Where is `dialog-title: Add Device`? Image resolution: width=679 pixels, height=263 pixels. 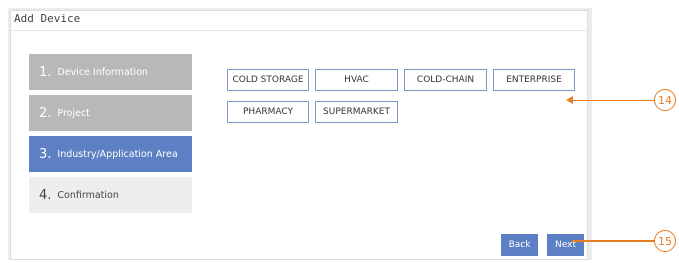
dialog-title: Add Device is located at coordinates (47, 18).